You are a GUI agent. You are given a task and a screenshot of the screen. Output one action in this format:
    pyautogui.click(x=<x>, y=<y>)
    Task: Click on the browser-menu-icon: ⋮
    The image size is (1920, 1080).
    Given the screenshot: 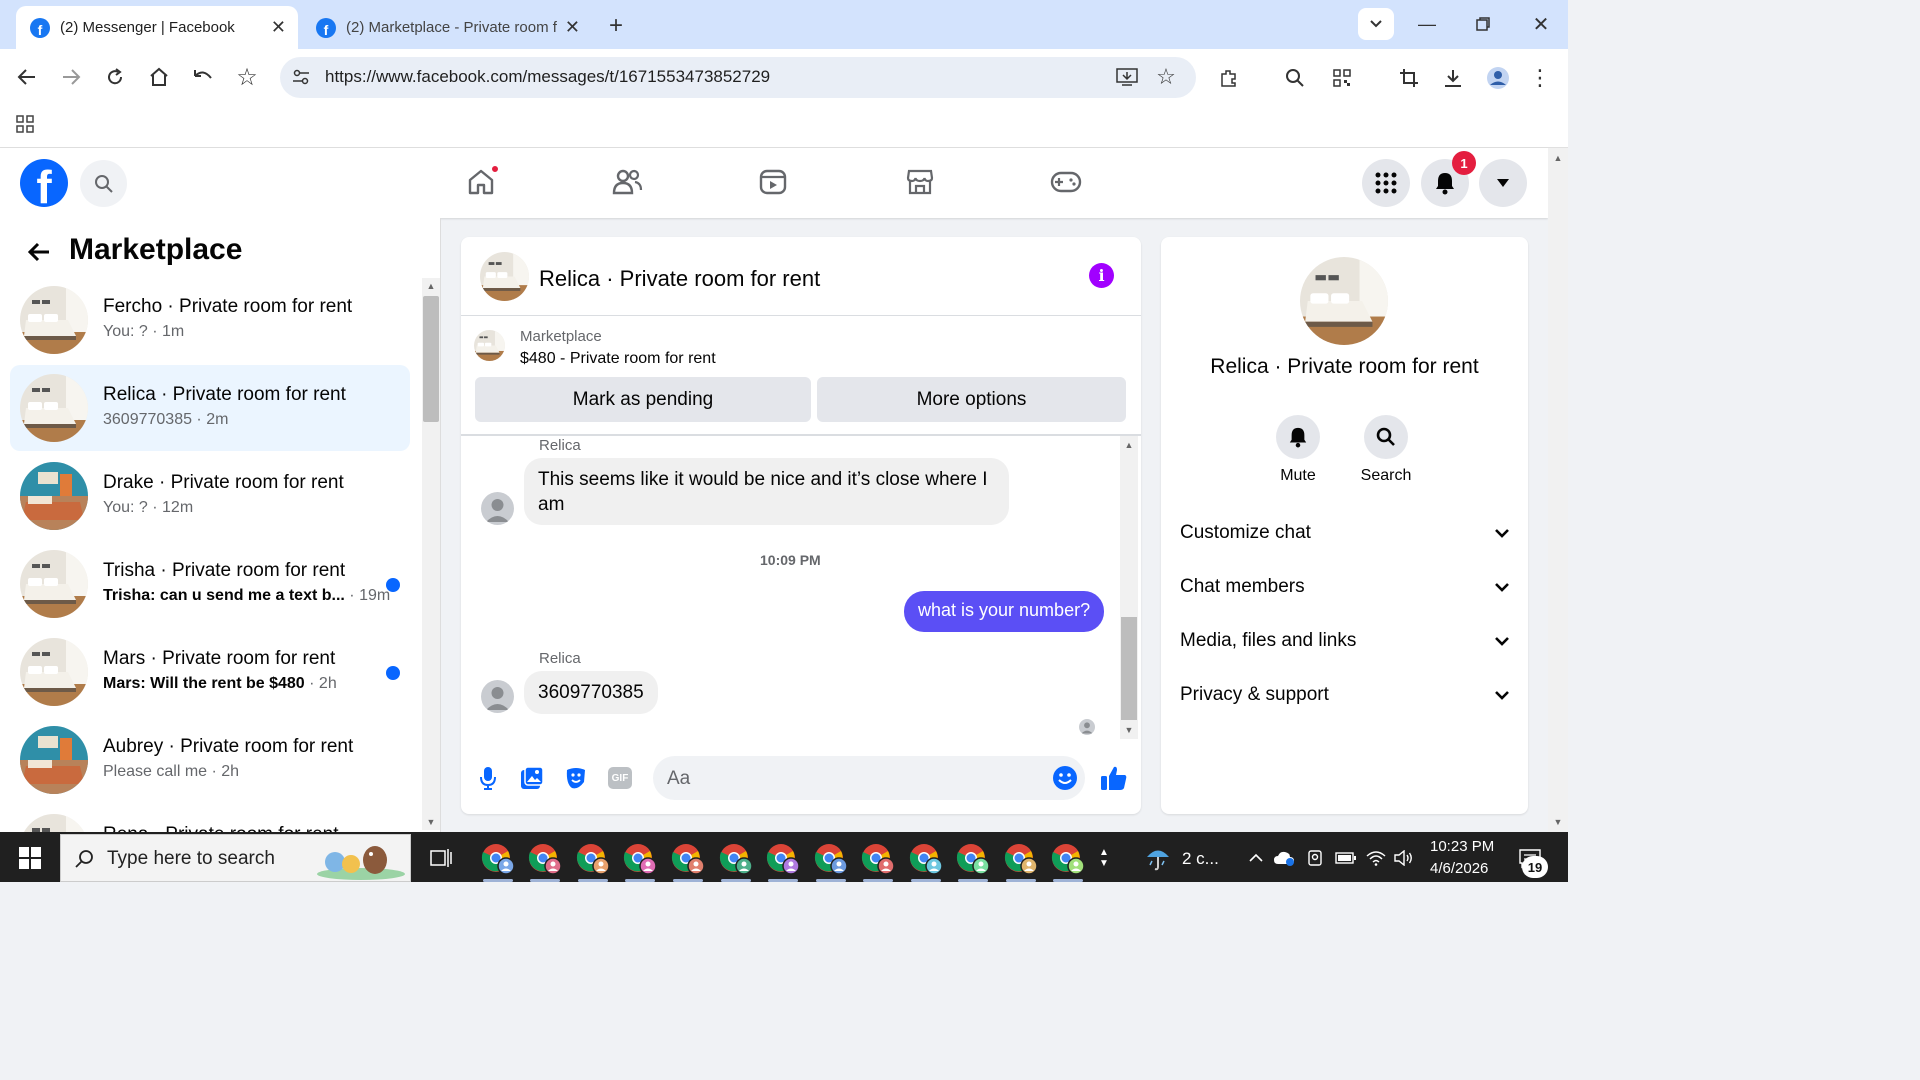 What is the action you would take?
    pyautogui.click(x=1540, y=78)
    